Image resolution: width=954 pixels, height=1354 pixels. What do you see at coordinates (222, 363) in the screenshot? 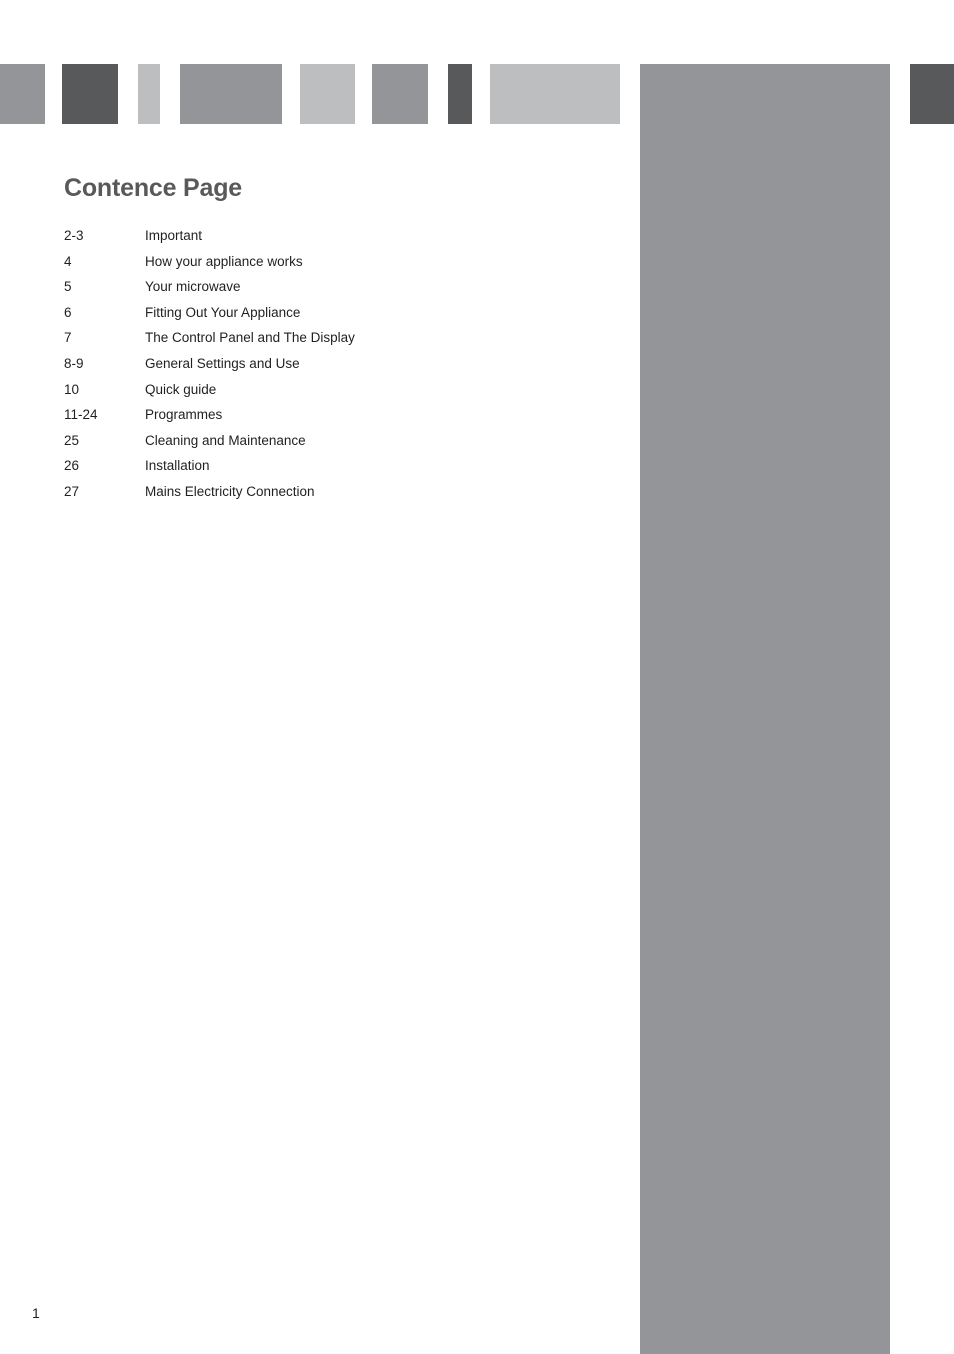
I see `toc-entry-title: General Settings and Use` at bounding box center [222, 363].